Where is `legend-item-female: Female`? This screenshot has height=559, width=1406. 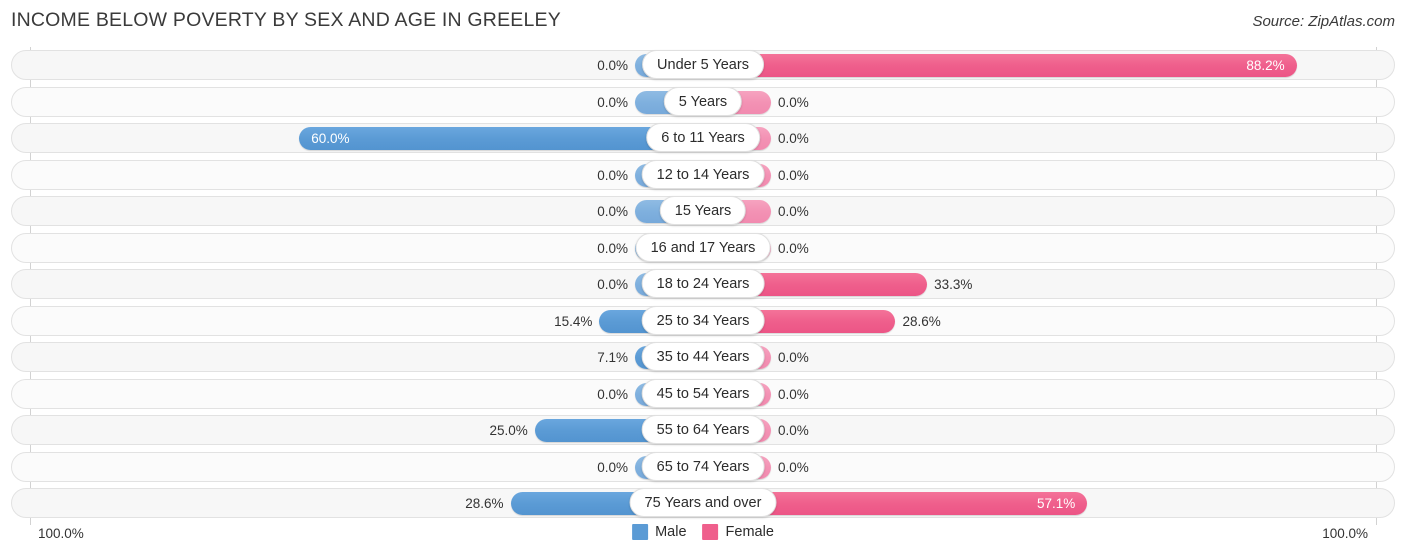 legend-item-female: Female is located at coordinates (738, 532).